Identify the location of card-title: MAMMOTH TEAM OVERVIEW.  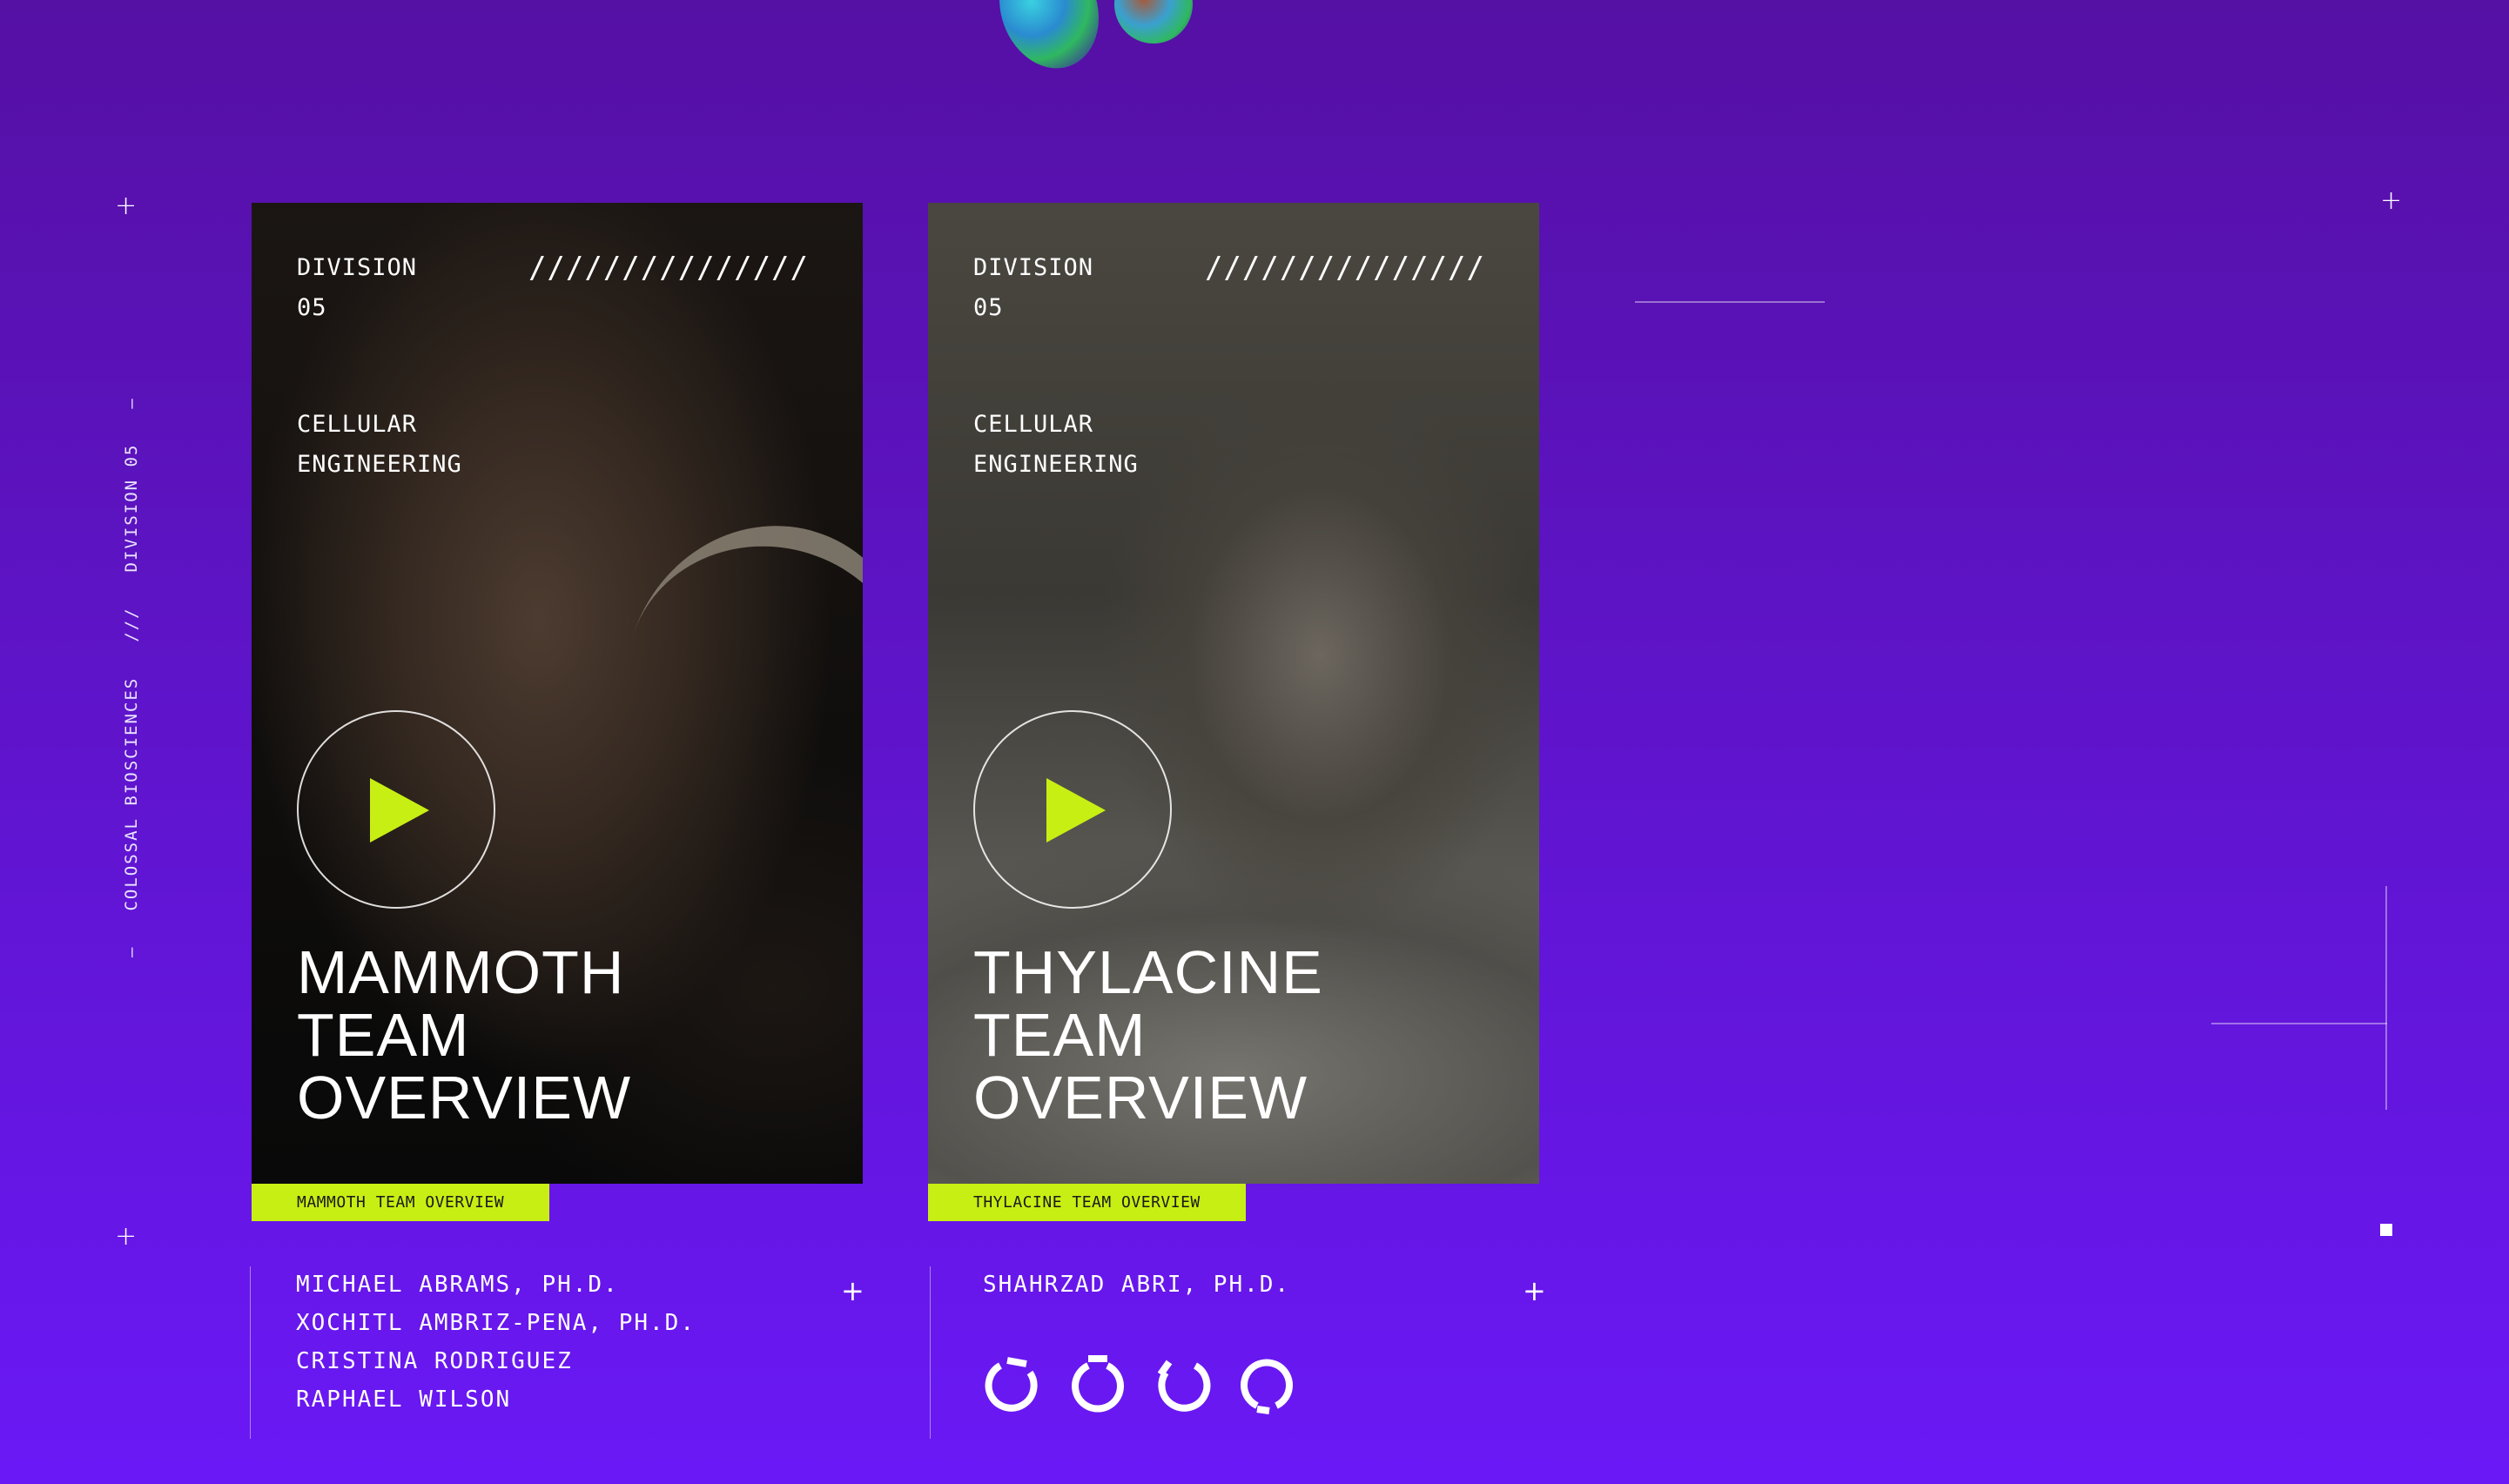
(465, 1034).